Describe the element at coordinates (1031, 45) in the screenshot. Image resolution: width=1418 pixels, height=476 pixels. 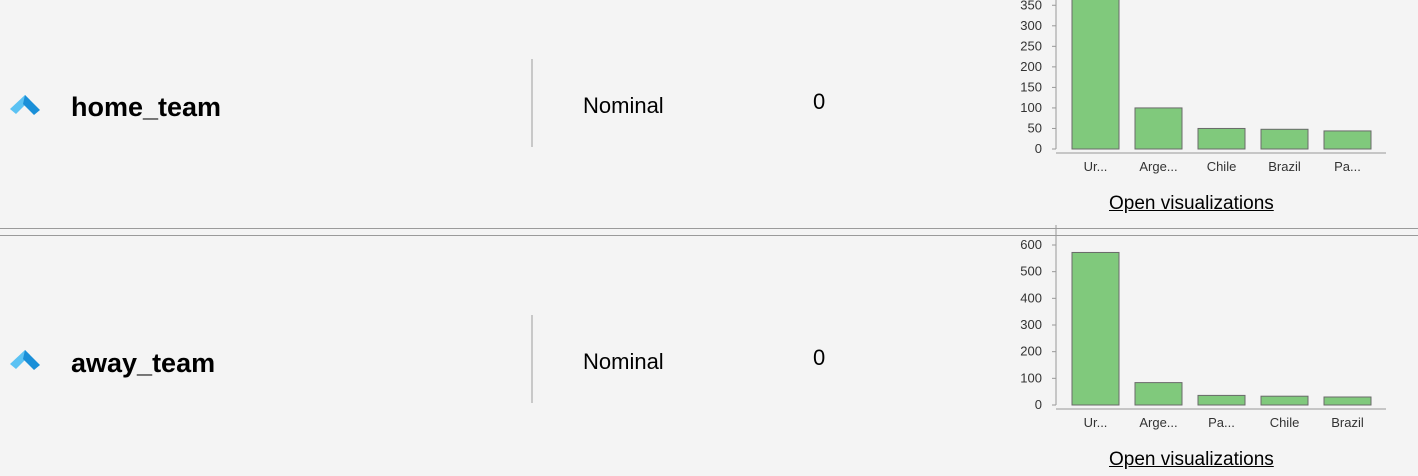
I see `y-tick-label: 250` at that location.